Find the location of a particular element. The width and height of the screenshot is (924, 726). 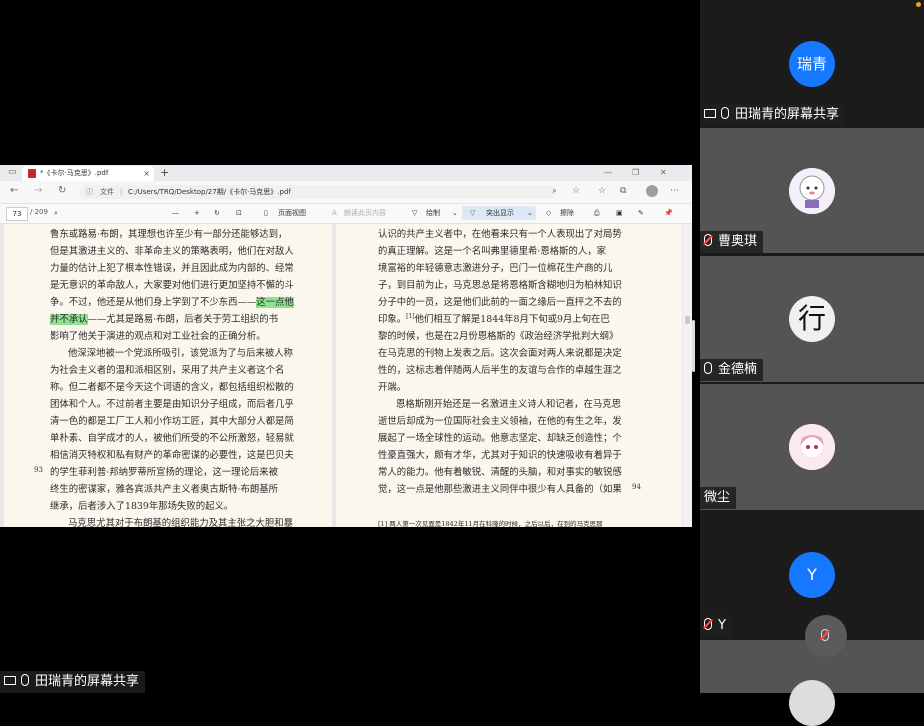

save-icon: ▣ is located at coordinates (619, 213).